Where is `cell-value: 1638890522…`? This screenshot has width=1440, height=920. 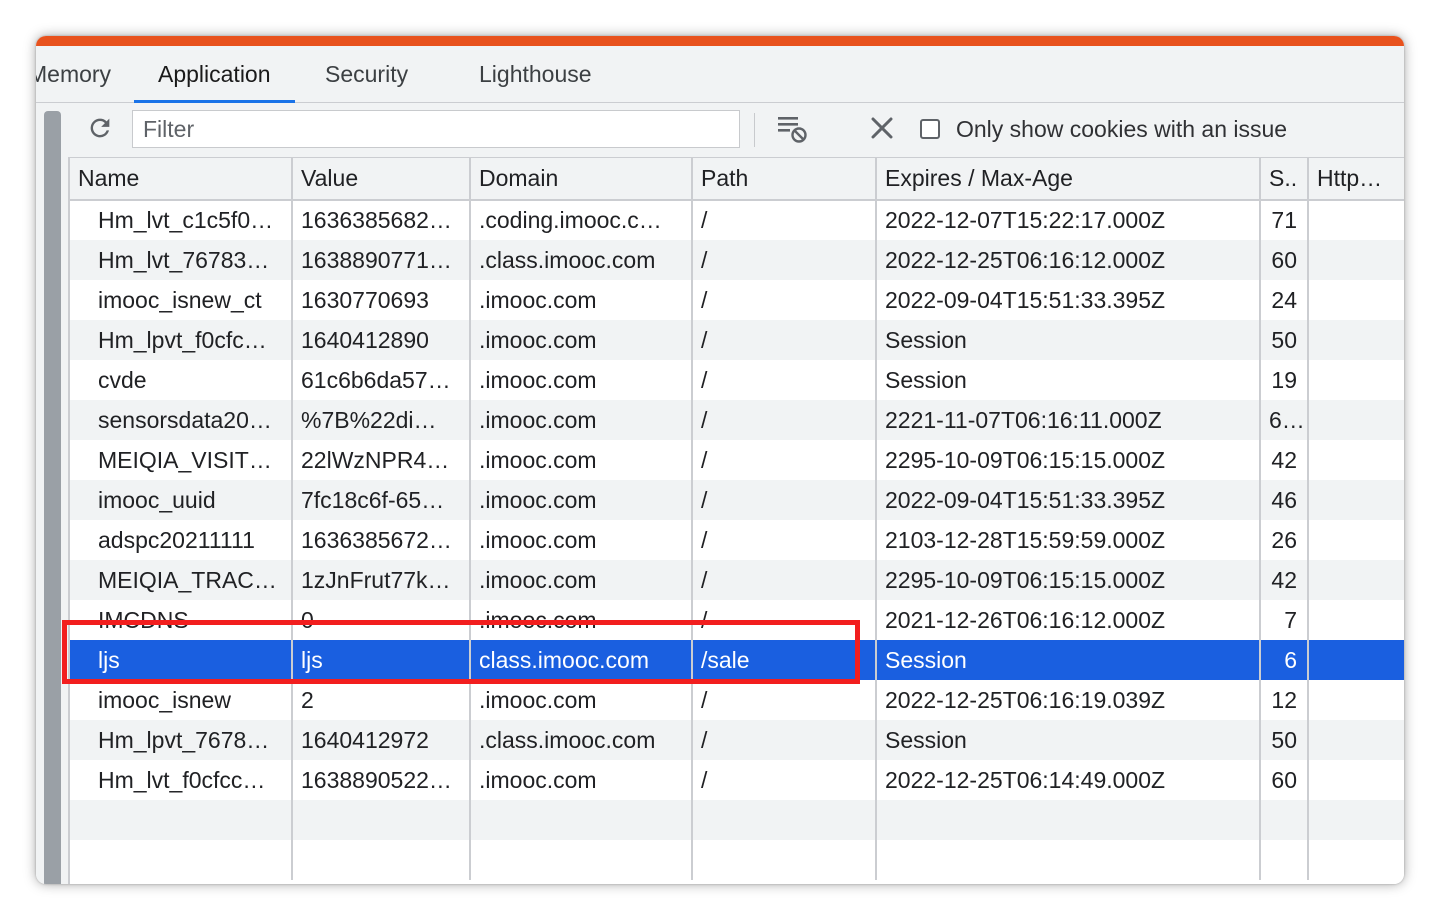 cell-value: 1638890522… is located at coordinates (381, 780).